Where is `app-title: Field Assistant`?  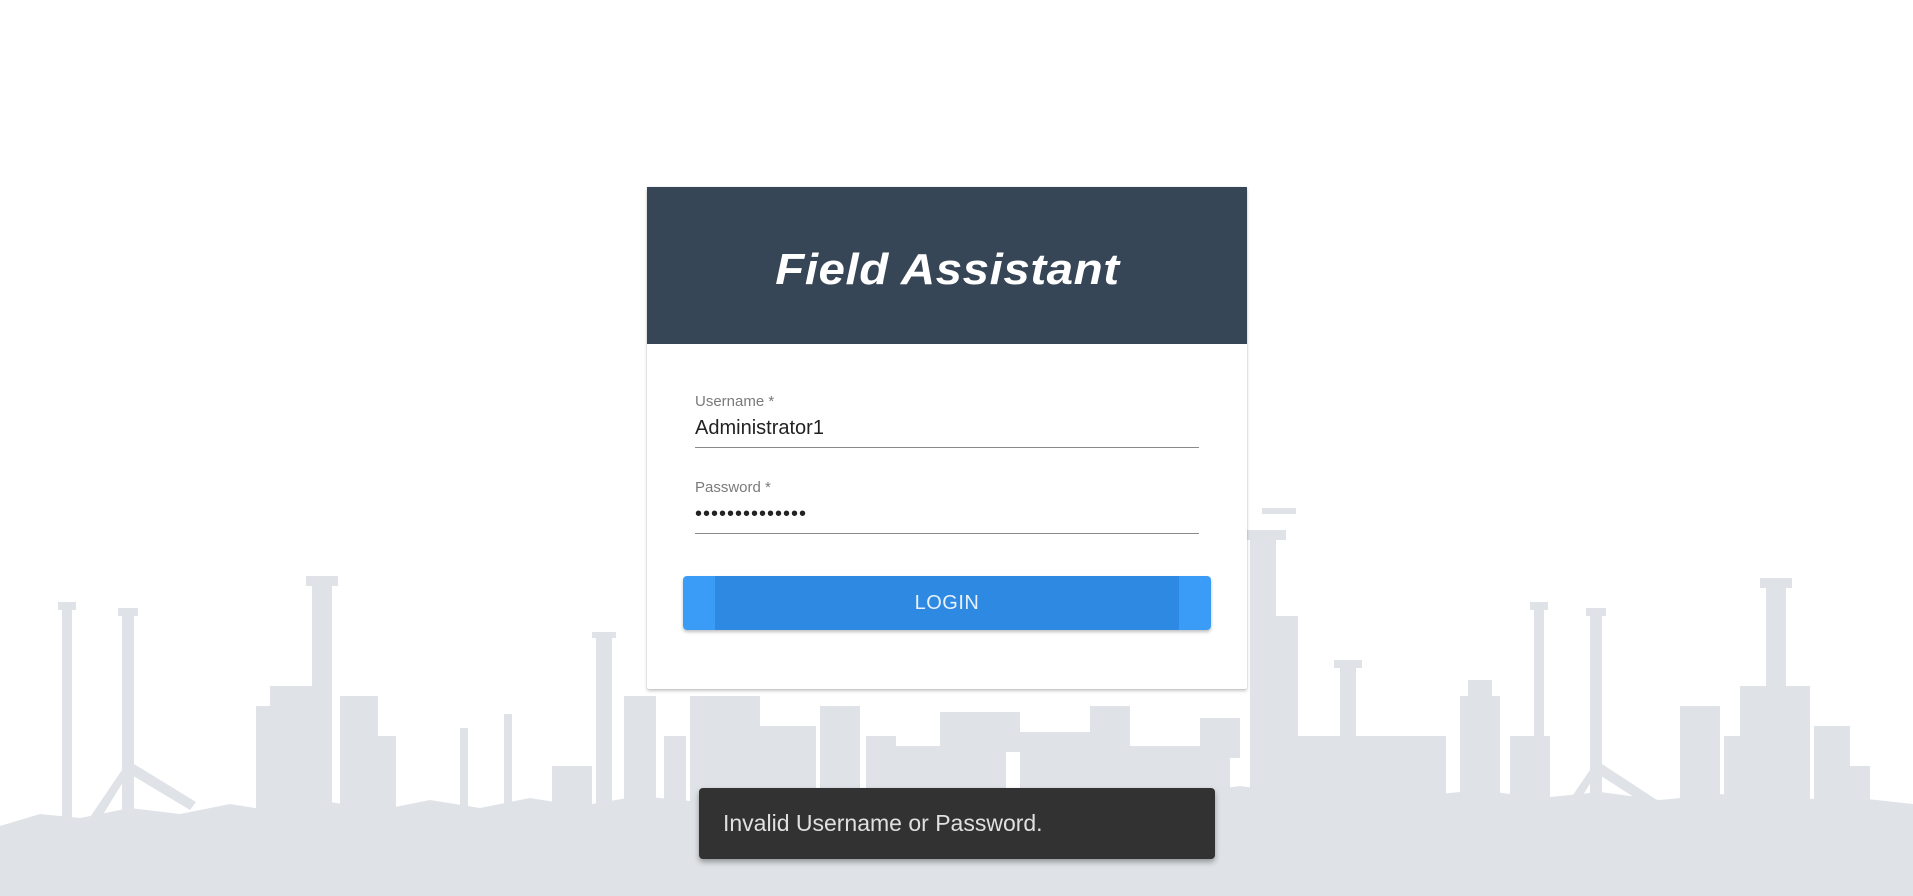 app-title: Field Assistant is located at coordinates (947, 269).